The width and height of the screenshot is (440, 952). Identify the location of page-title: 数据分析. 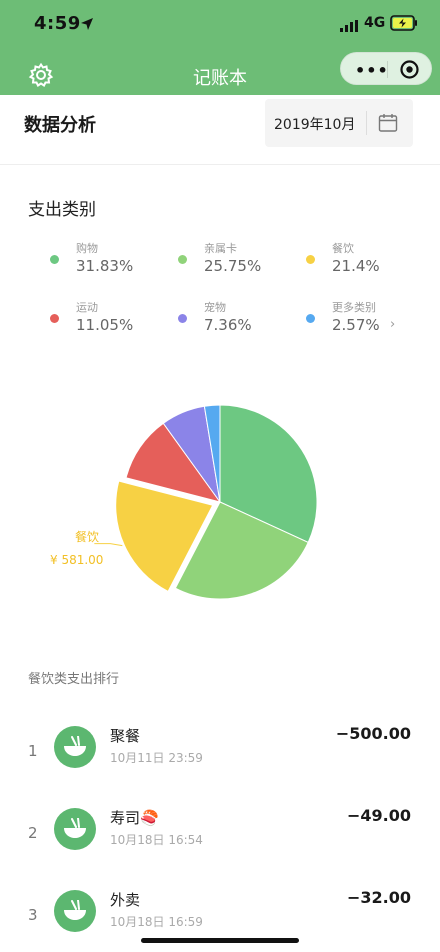
(60, 125).